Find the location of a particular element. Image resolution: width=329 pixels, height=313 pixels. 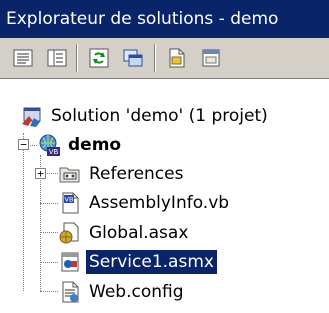

tree-item-assemblyinfo: VB AssemblyInfo.vb is located at coordinates (145, 203).